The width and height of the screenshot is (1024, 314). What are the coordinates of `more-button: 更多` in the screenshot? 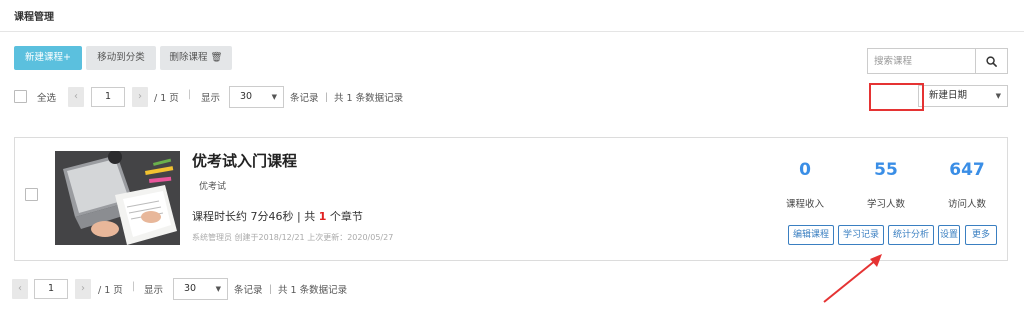 It's located at (981, 235).